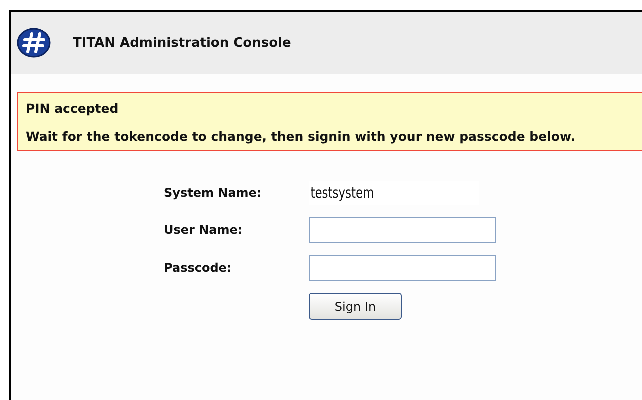 This screenshot has width=642, height=400. Describe the element at coordinates (213, 193) in the screenshot. I see `field-label: System Name:` at that location.